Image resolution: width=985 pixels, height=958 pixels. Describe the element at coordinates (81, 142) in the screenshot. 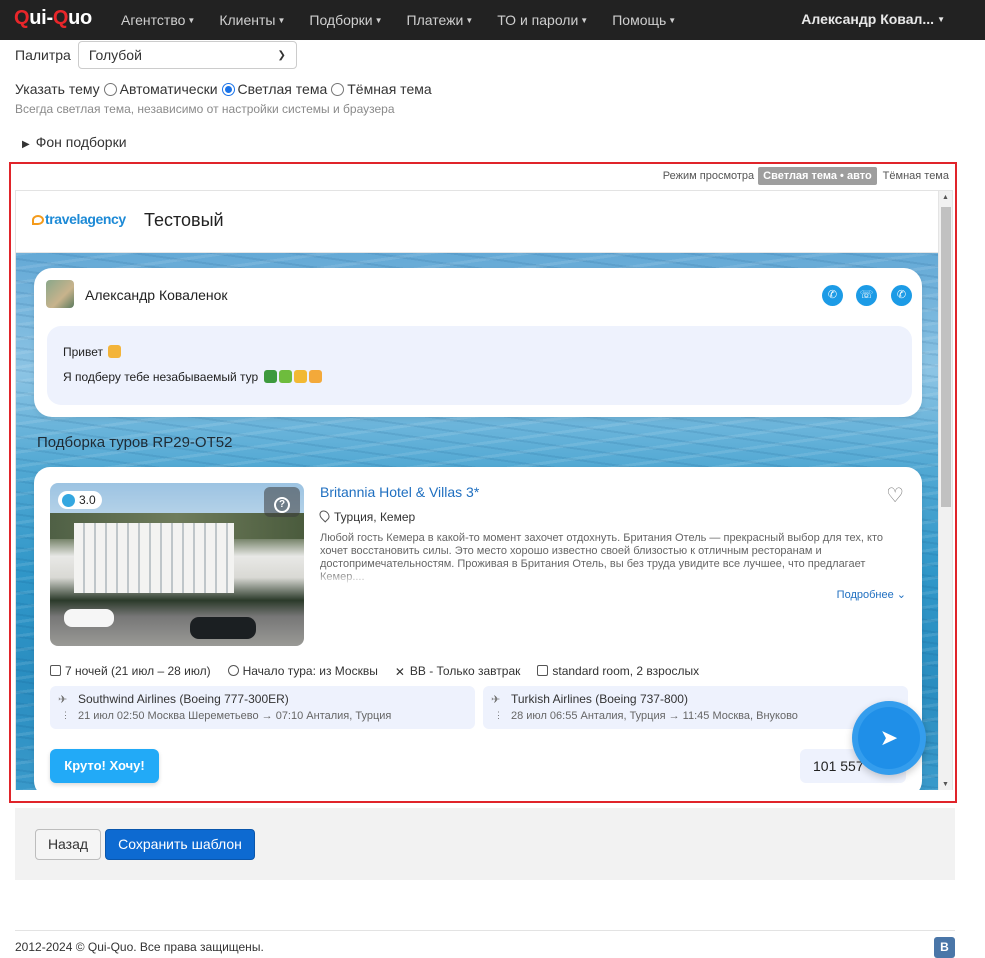

I see `background-toggle-label: Фон подборки` at that location.